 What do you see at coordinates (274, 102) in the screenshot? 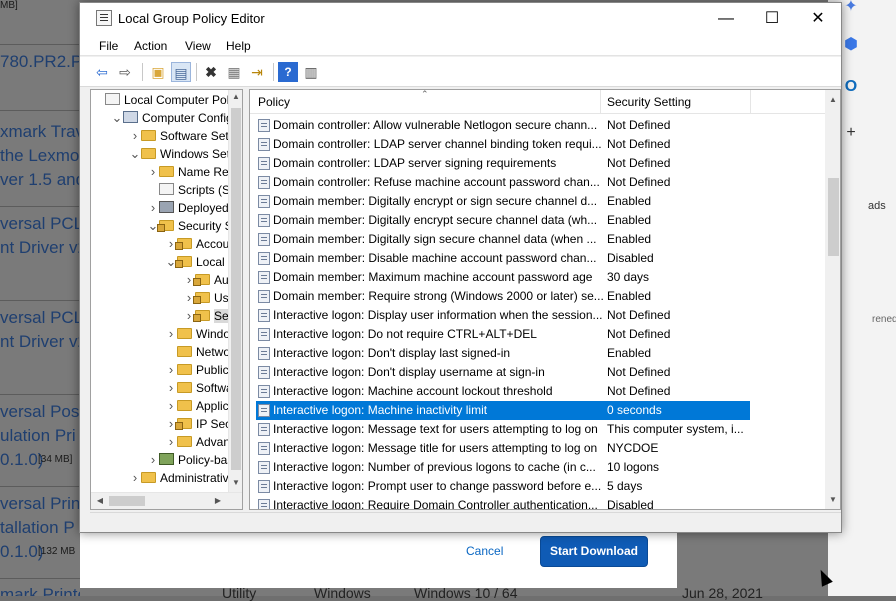
I see `column-header-policy: Policy` at bounding box center [274, 102].